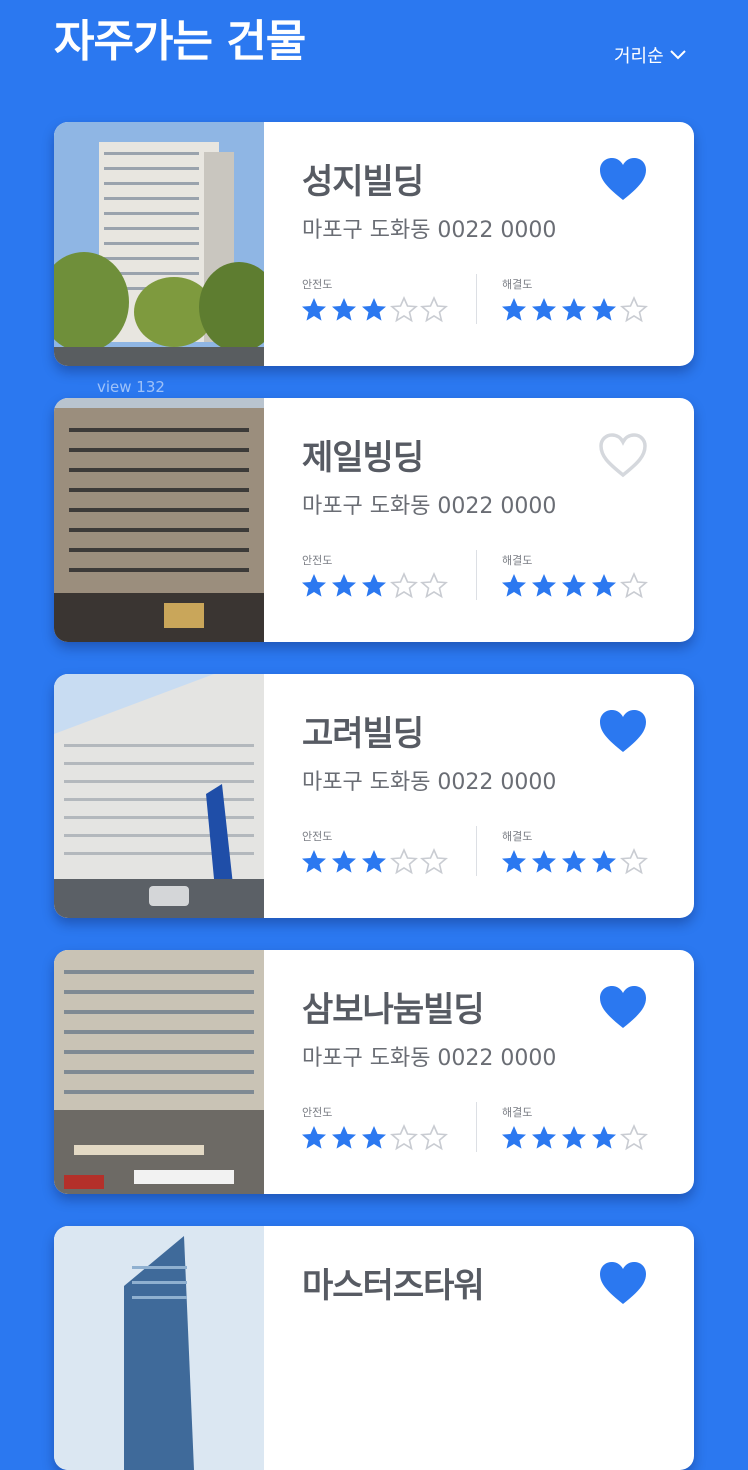 The width and height of the screenshot is (748, 1470). What do you see at coordinates (677, 55) in the screenshot?
I see `chevron-down-icon` at bounding box center [677, 55].